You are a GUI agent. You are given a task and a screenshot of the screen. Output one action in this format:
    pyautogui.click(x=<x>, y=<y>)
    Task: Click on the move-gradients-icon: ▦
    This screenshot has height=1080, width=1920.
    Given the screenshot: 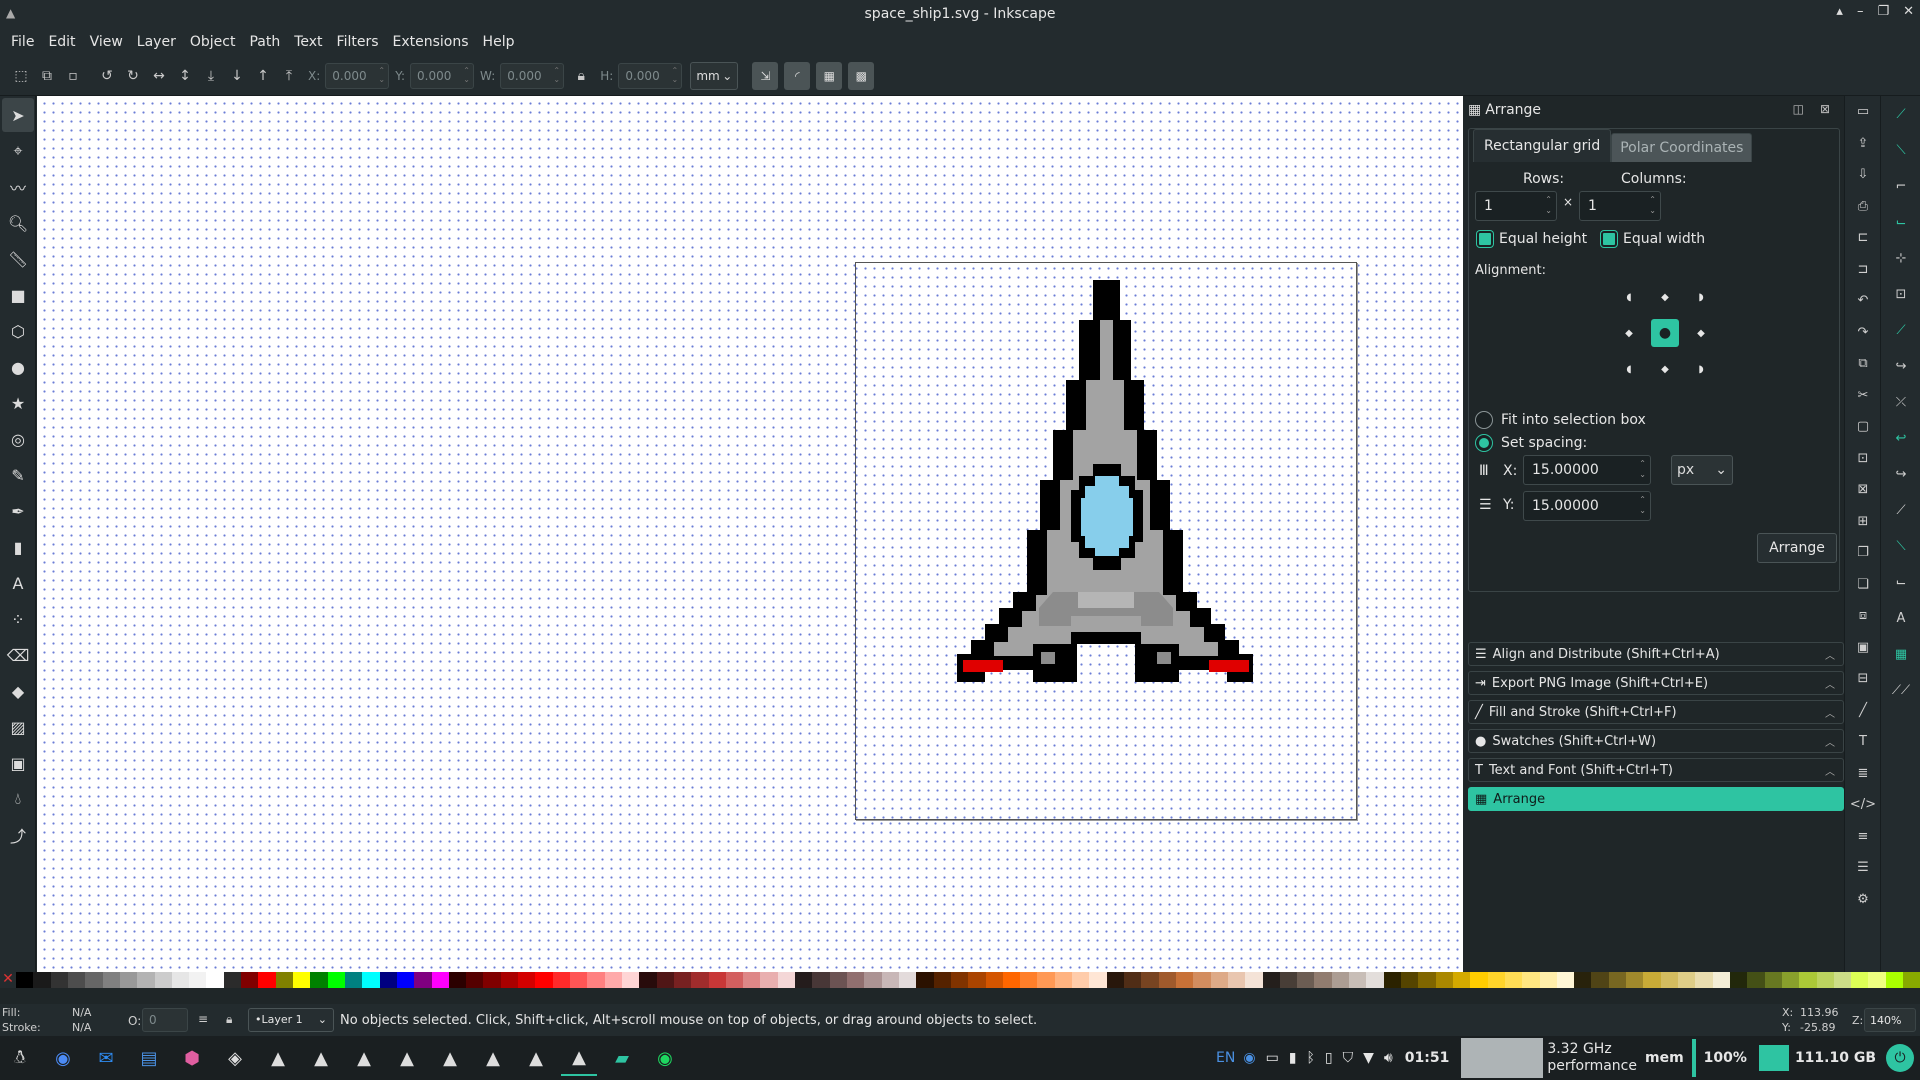 What is the action you would take?
    pyautogui.click(x=829, y=75)
    